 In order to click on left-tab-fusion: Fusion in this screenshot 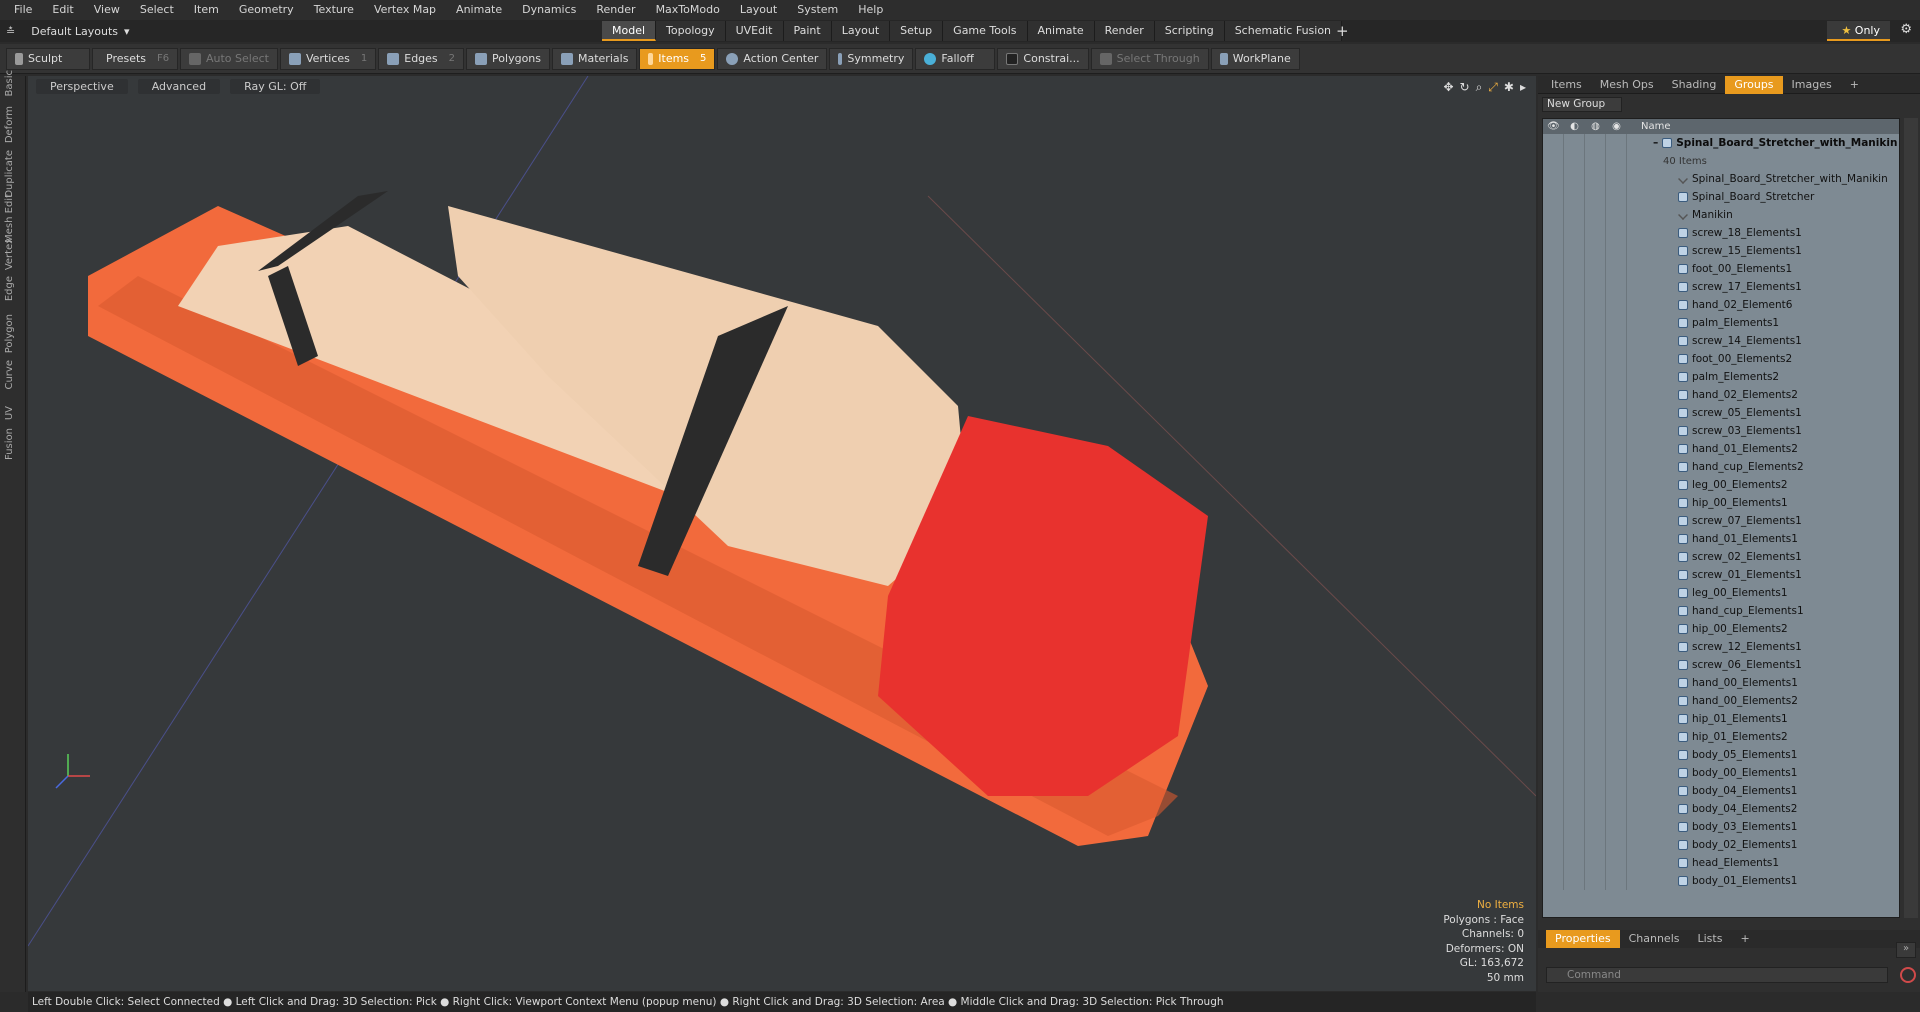, I will do `click(13, 444)`.